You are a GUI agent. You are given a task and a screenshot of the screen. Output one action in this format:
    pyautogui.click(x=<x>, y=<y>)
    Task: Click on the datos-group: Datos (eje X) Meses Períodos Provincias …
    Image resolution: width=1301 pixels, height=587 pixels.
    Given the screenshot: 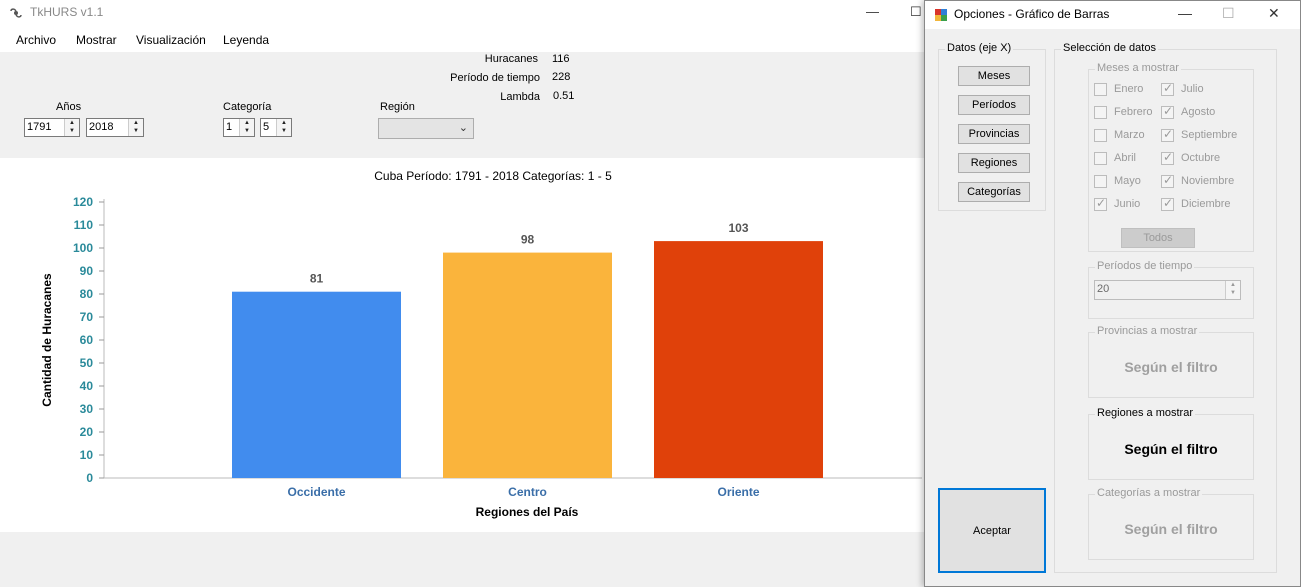 What is the action you would take?
    pyautogui.click(x=992, y=126)
    